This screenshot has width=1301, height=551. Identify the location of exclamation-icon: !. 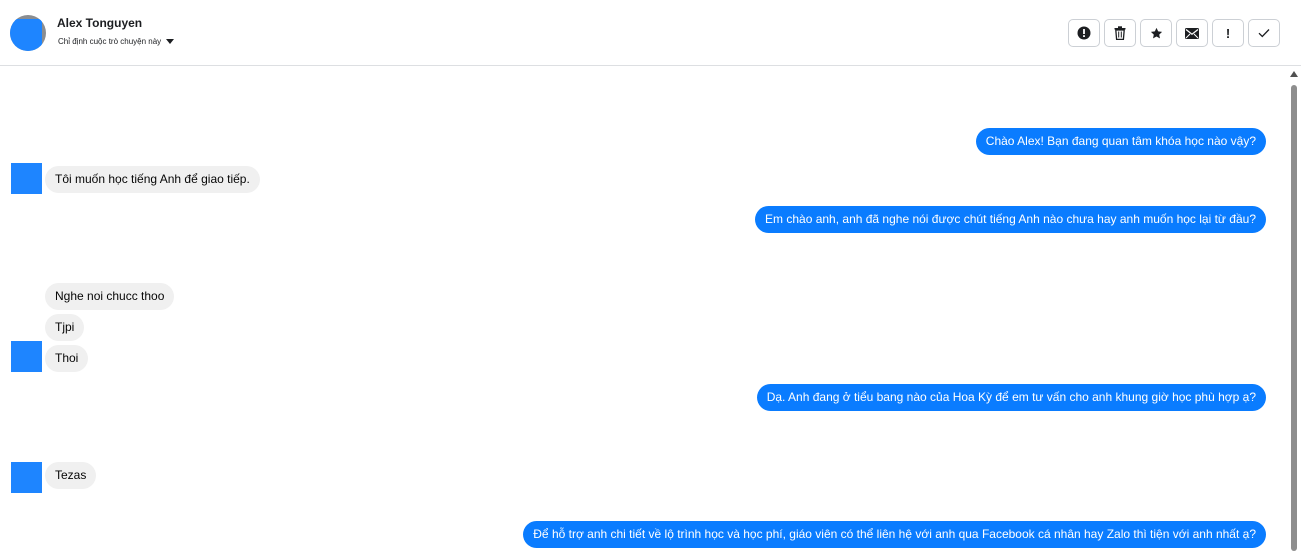
(1228, 33).